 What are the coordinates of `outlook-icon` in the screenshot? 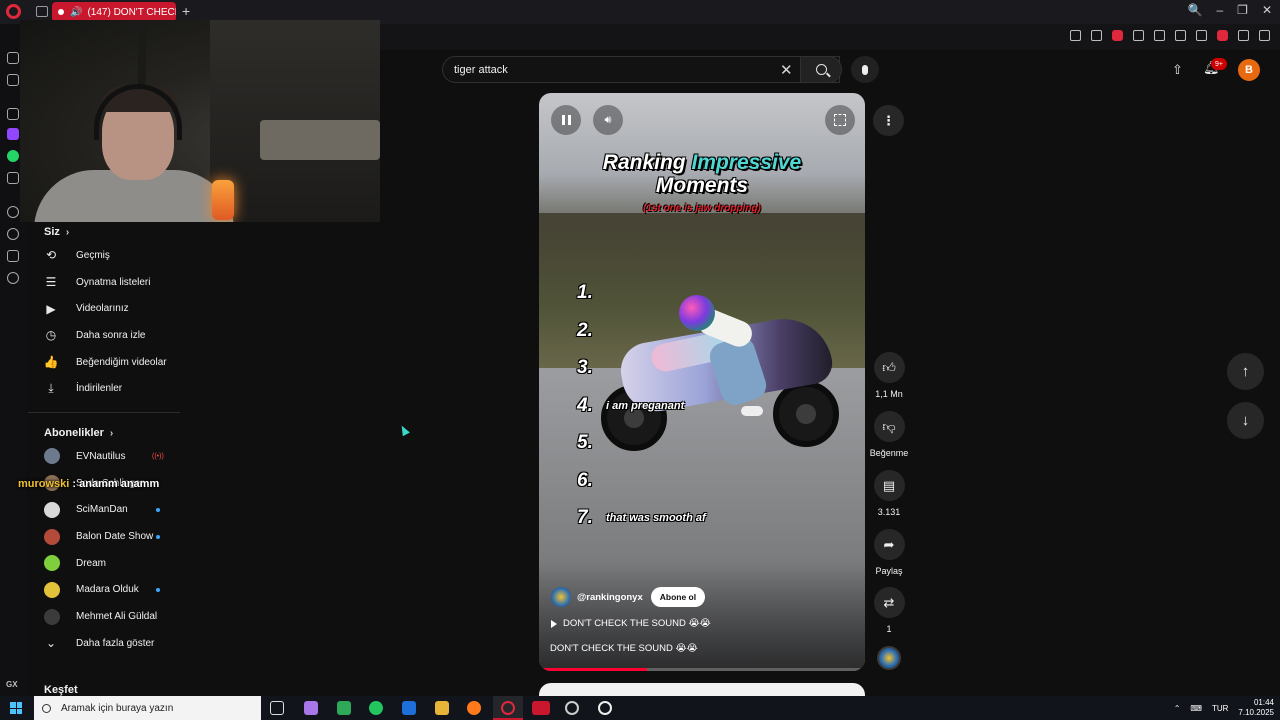 It's located at (409, 708).